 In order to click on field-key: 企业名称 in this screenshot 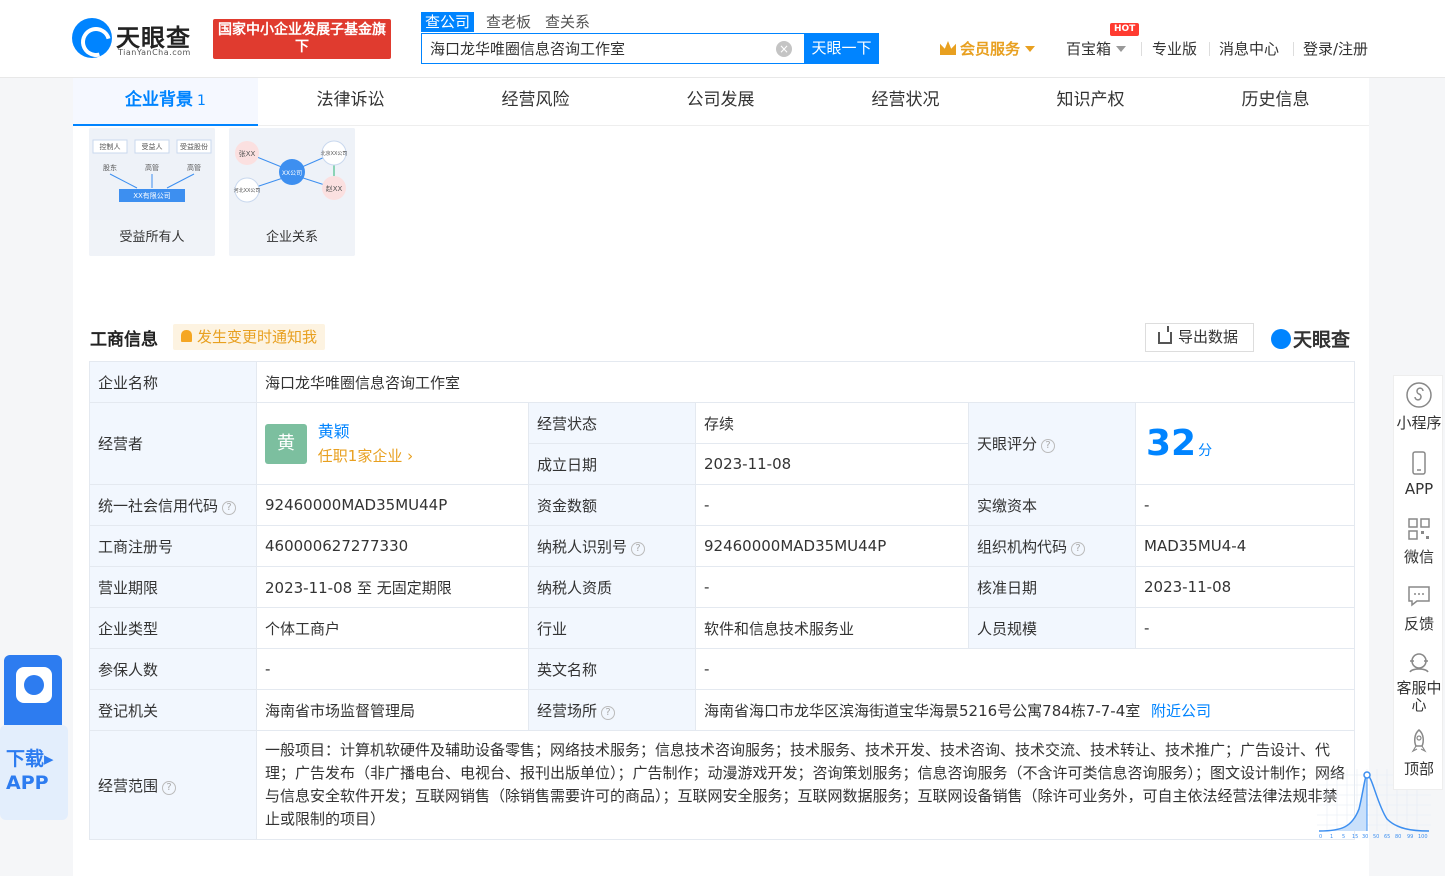, I will do `click(173, 382)`.